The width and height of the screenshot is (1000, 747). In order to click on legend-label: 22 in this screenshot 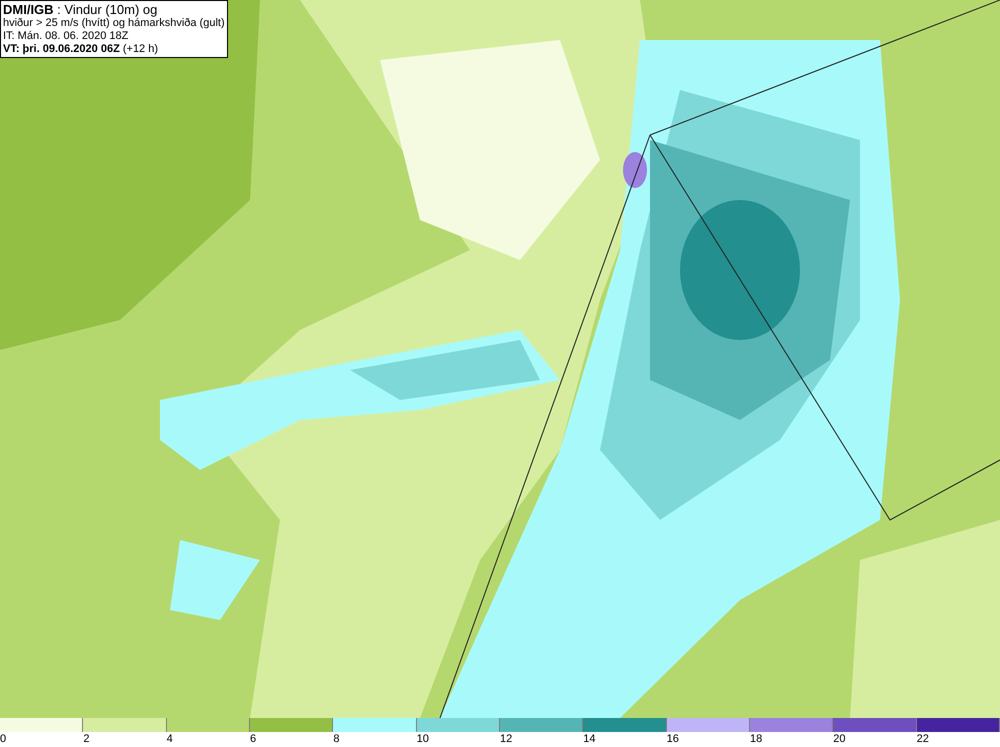, I will do `click(922, 739)`.